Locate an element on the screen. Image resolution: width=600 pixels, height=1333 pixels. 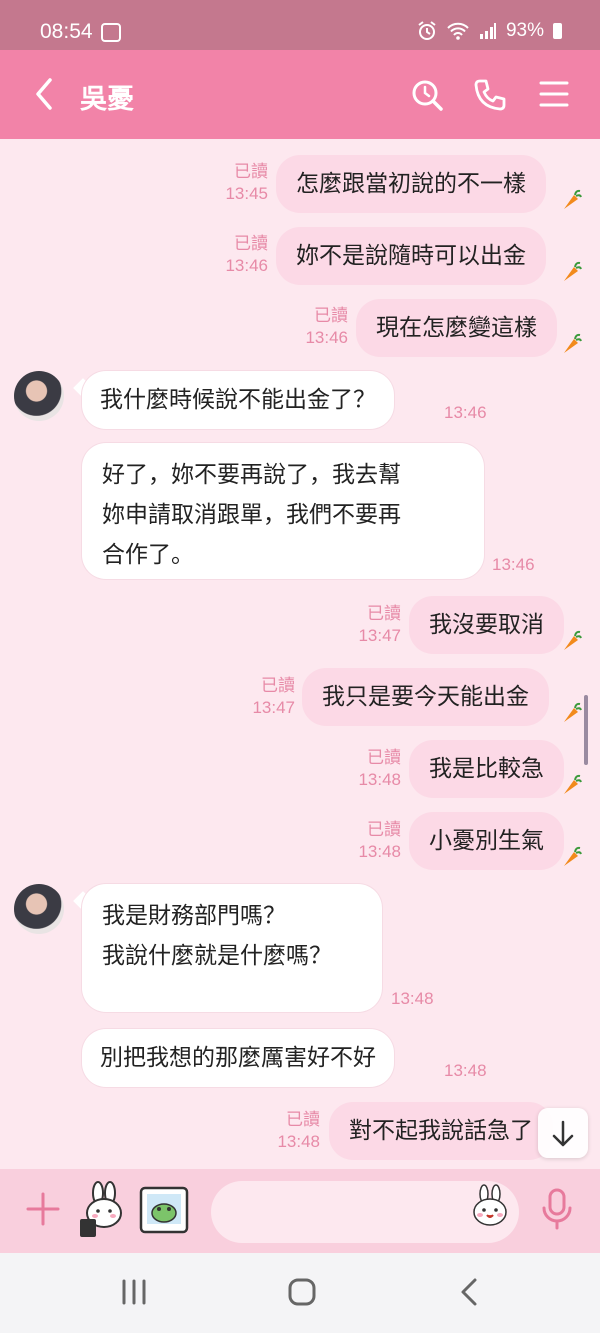
message-line: 我說什麼就是什麼嗎？ is located at coordinates (217, 956).